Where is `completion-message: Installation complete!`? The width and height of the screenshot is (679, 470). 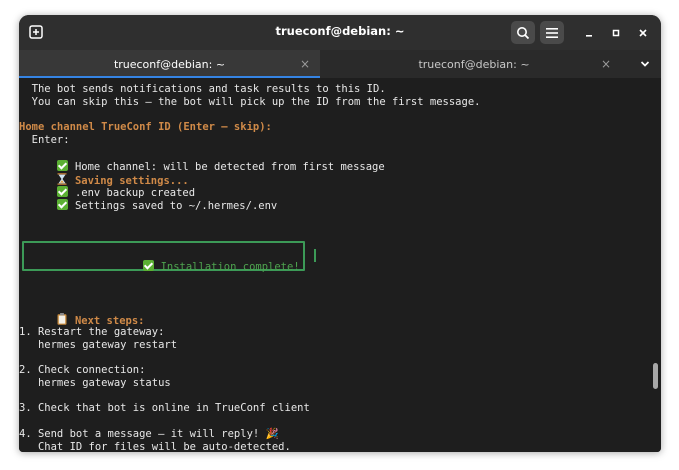 completion-message: Installation complete! is located at coordinates (196, 266).